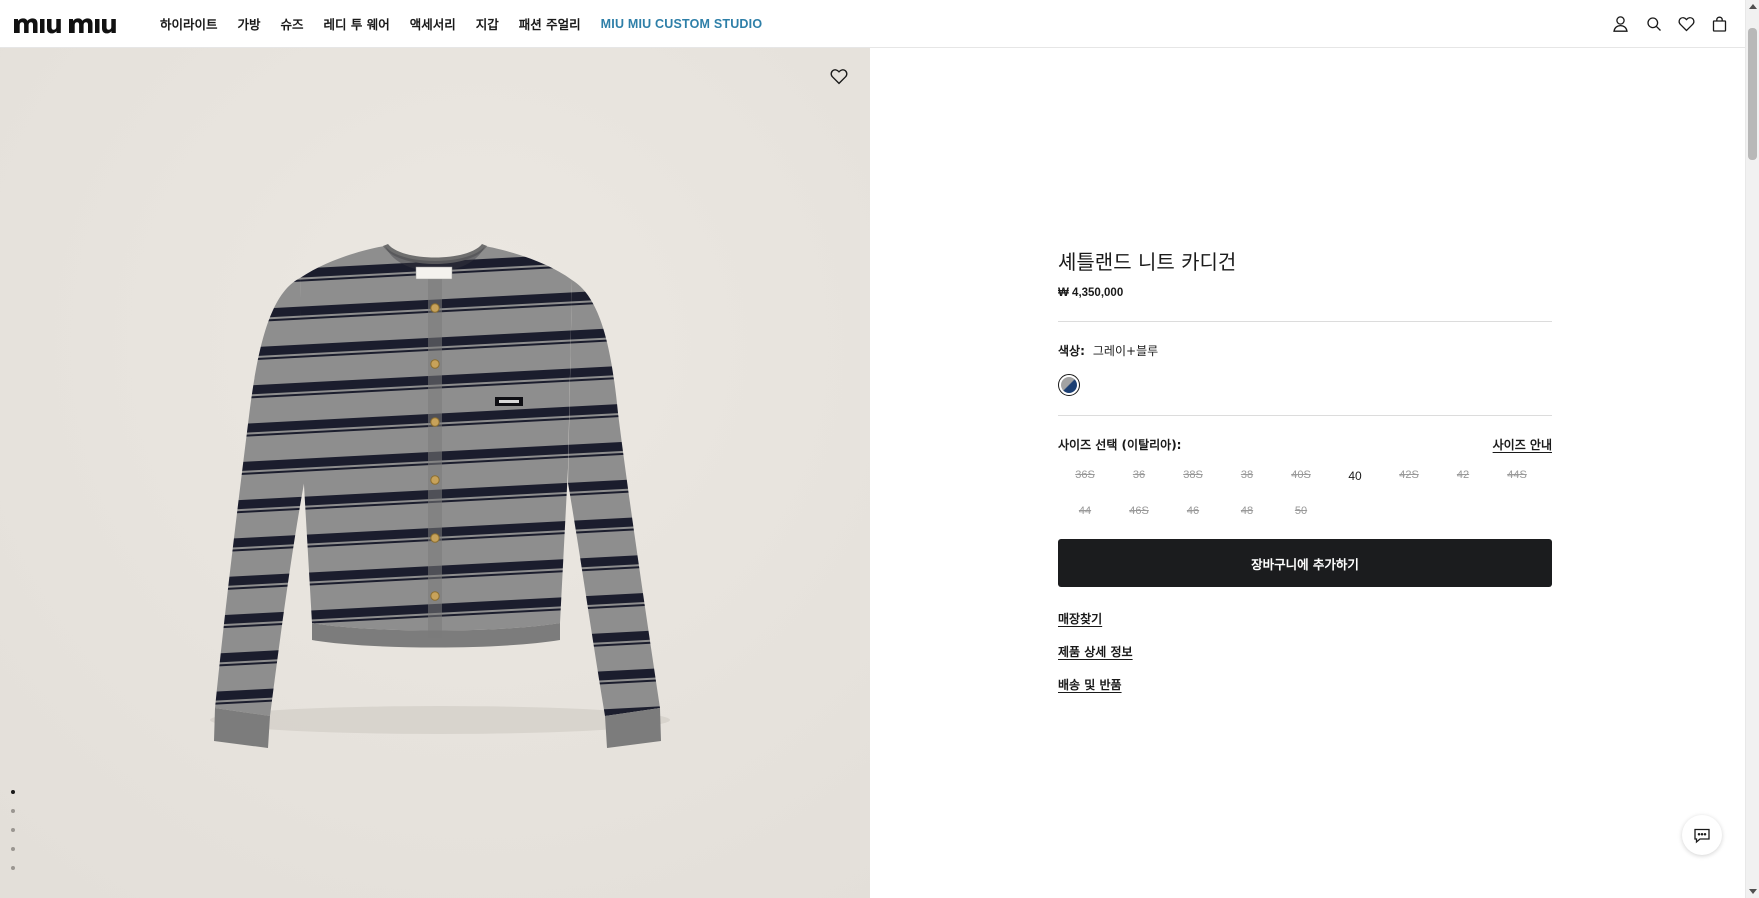 The height and width of the screenshot is (898, 1759). Describe the element at coordinates (1193, 511) in the screenshot. I see `size-option: 46` at that location.